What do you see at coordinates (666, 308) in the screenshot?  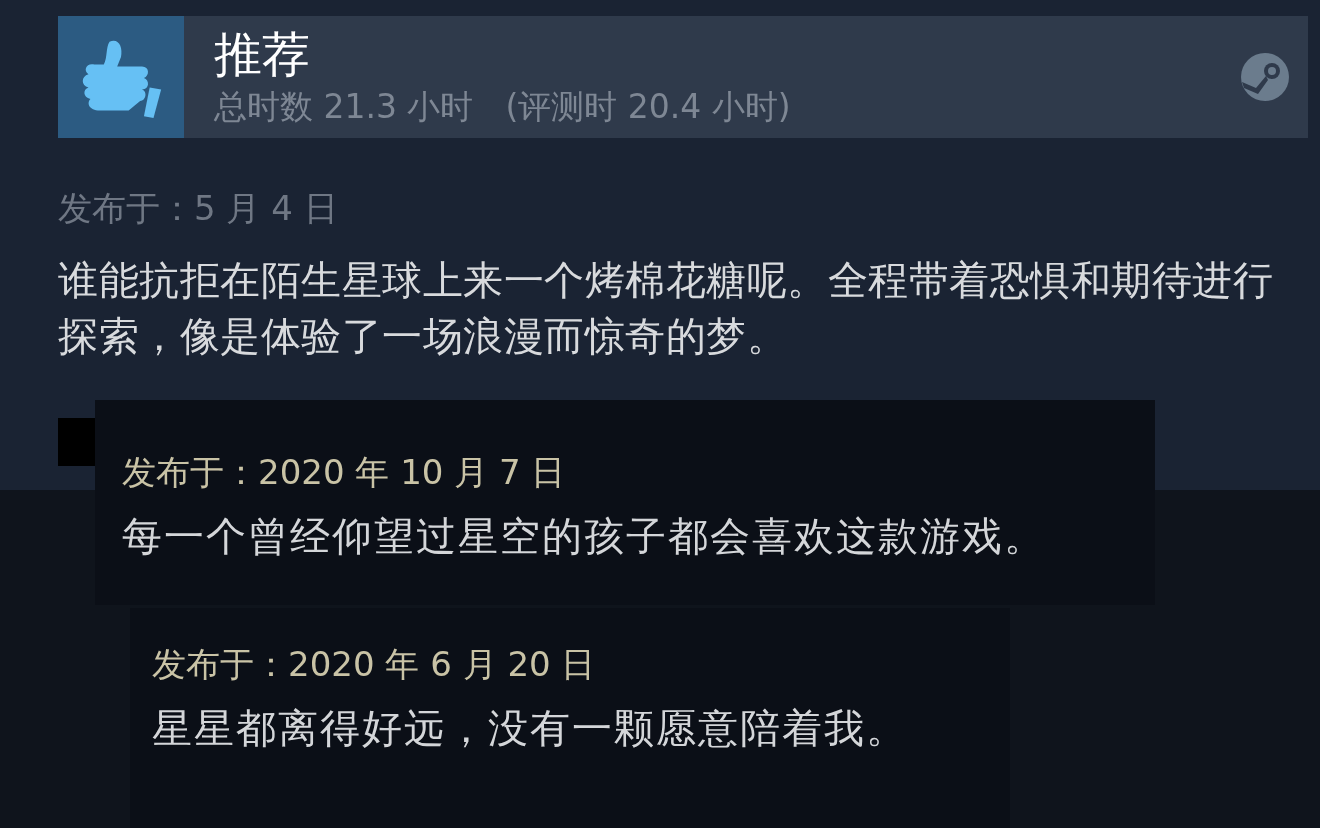 I see `review-text: 谁能抗拒在陌生星球上来一个烤棉花糖呢。全程带着恐惧和期待进行探索，像是体验了一场浪漫而惊奇的梦。` at bounding box center [666, 308].